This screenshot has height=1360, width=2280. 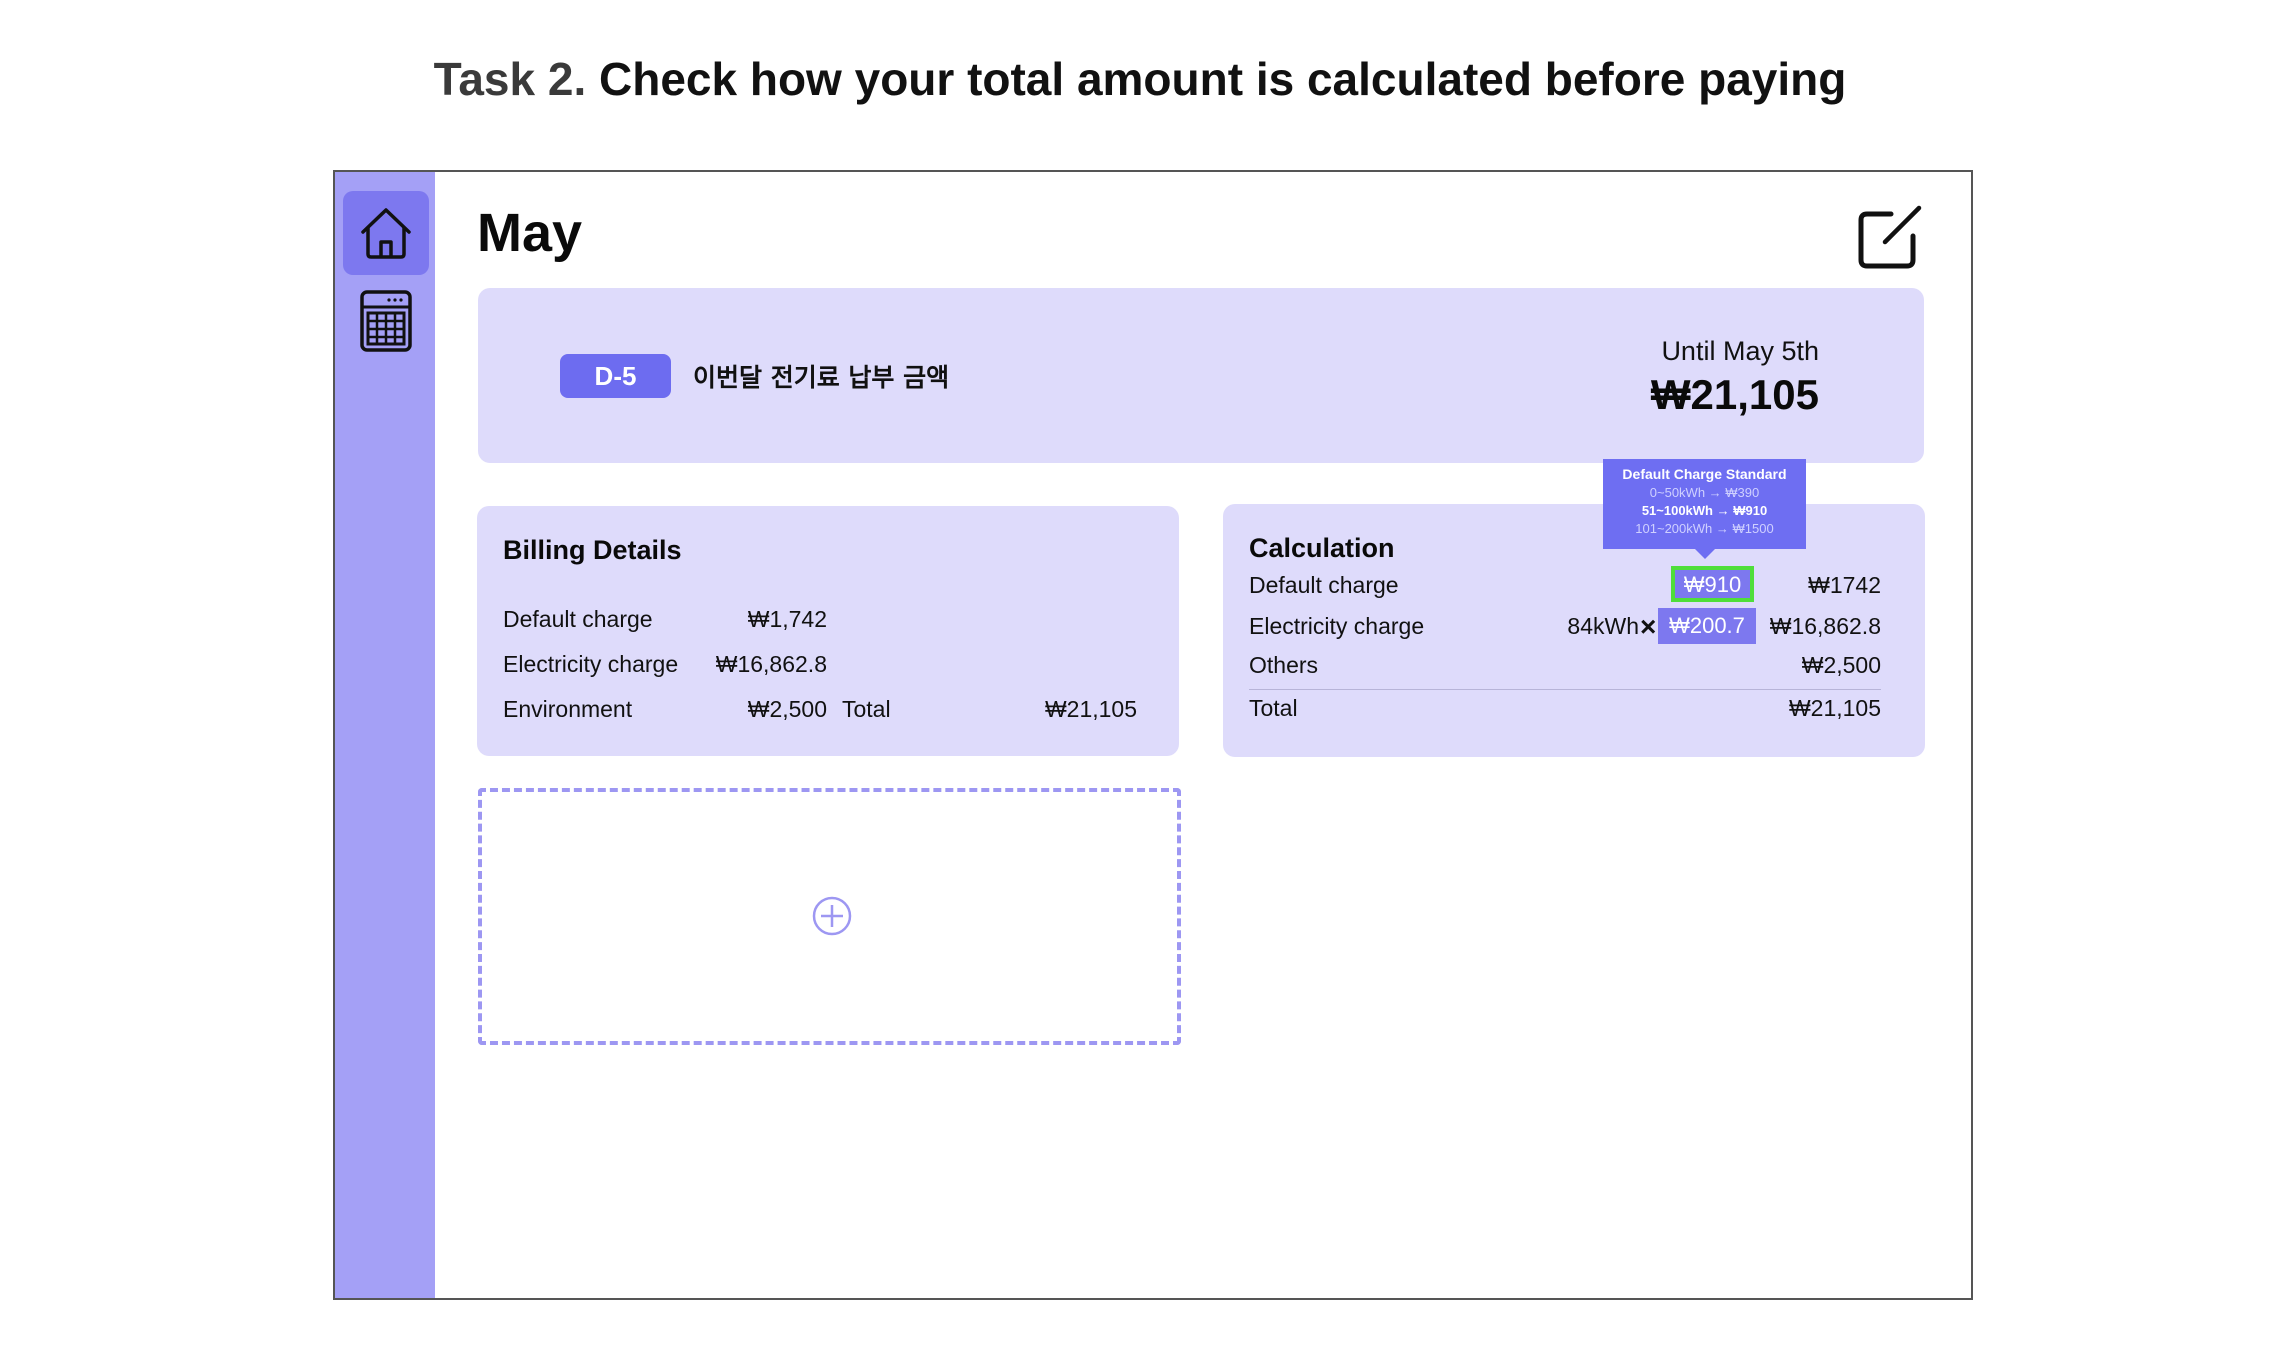 What do you see at coordinates (615, 376) in the screenshot?
I see `dday-badge: D-5` at bounding box center [615, 376].